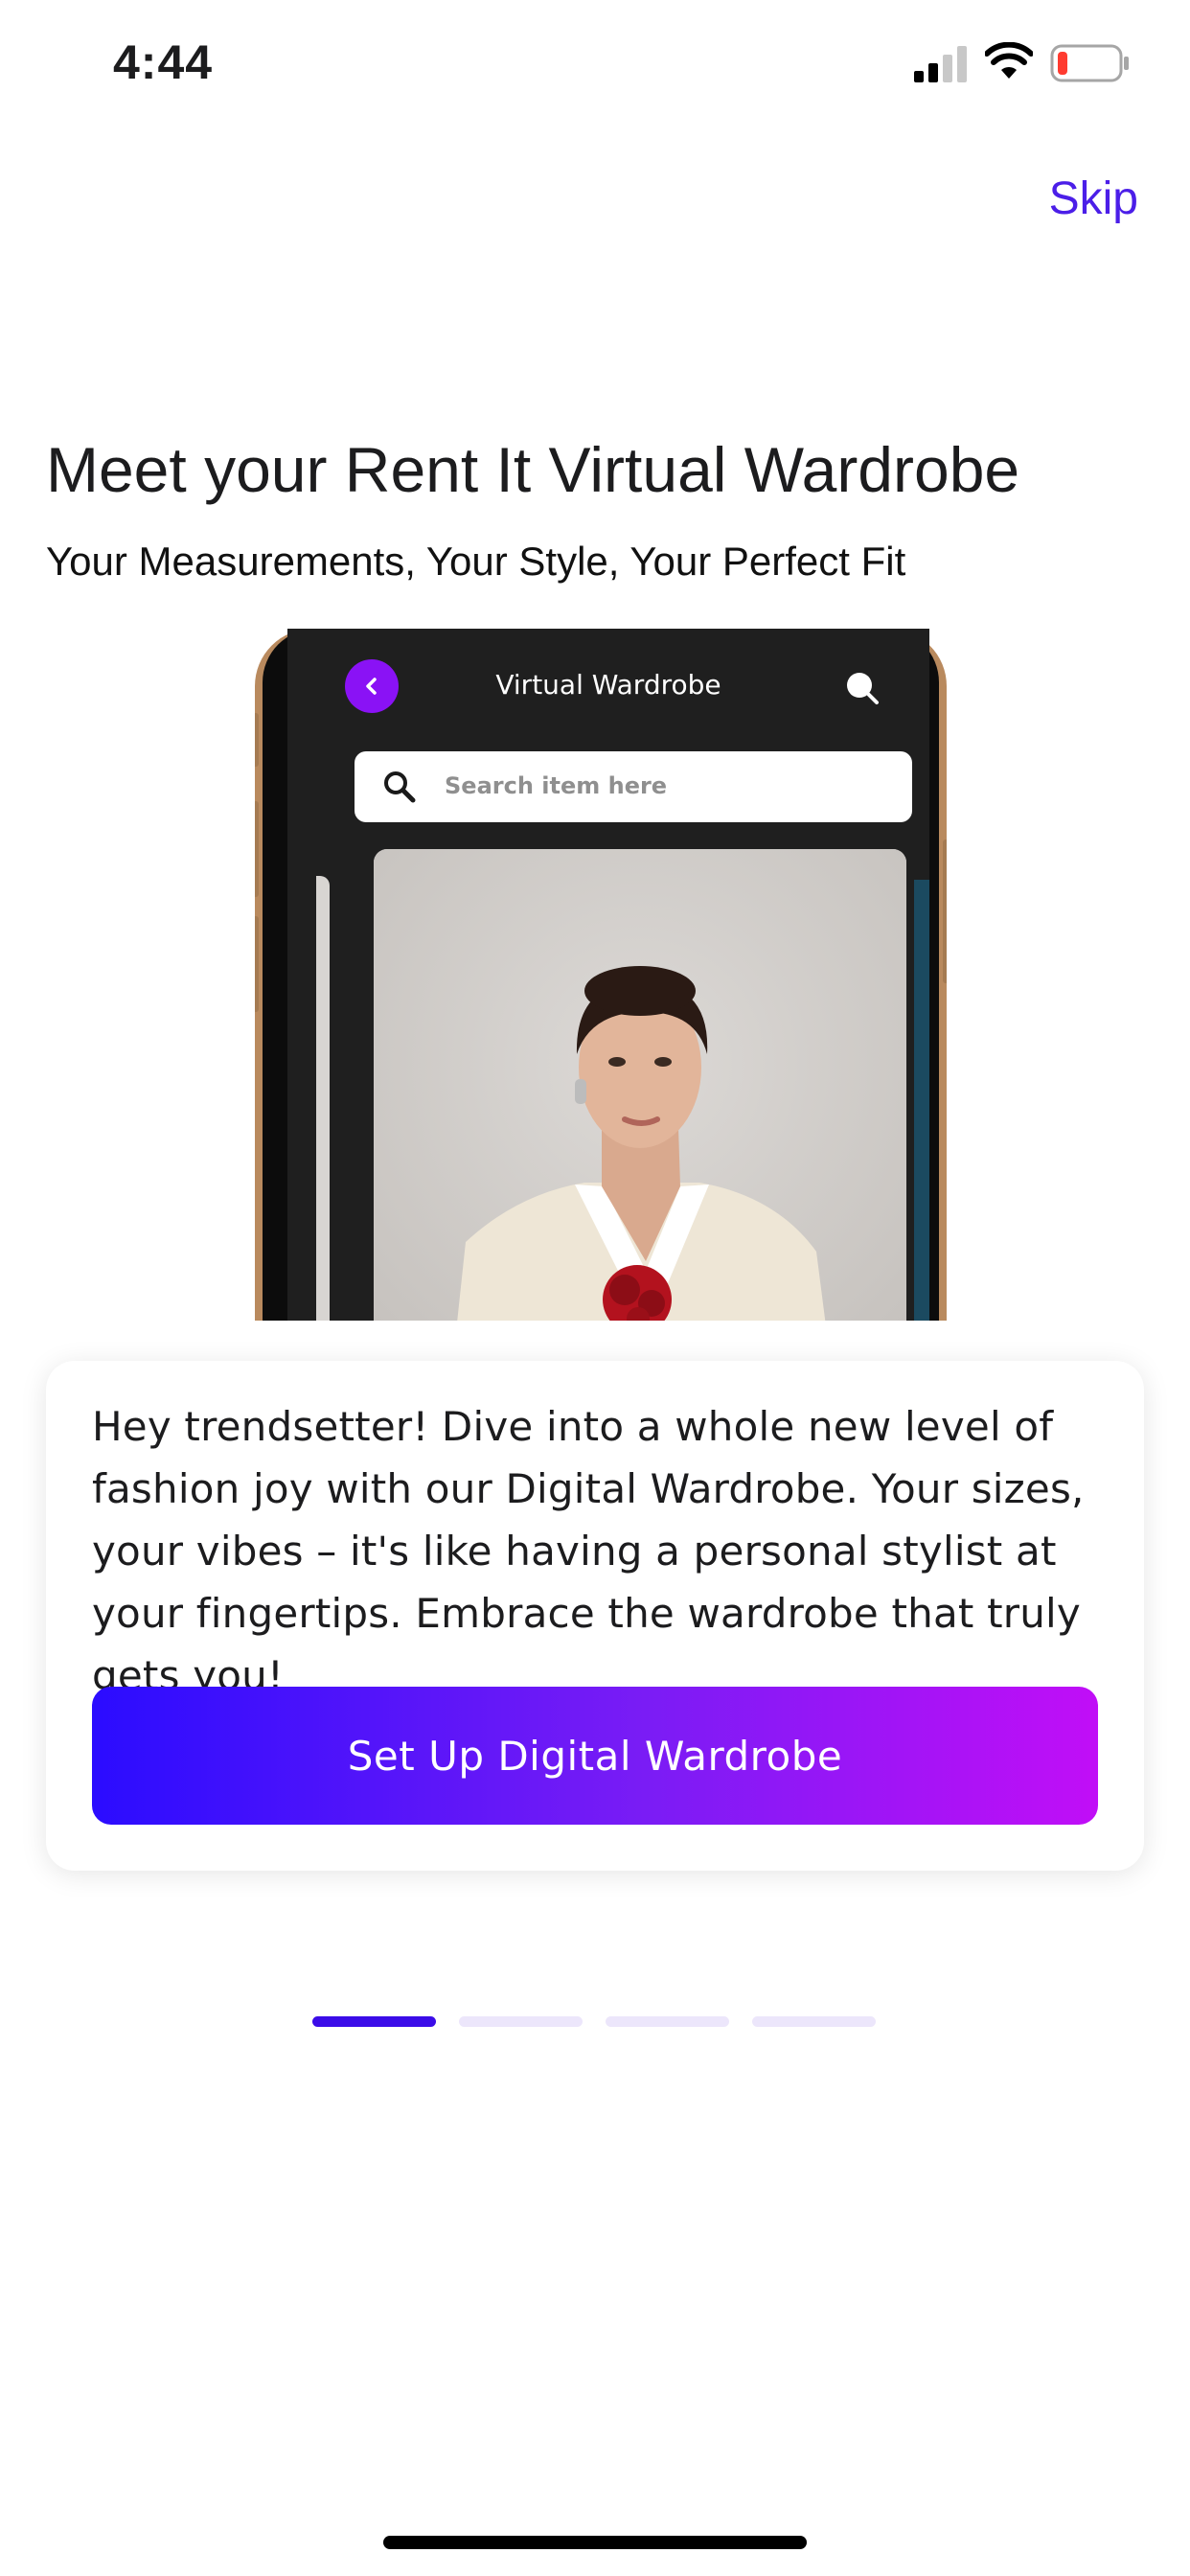 The height and width of the screenshot is (2576, 1190). I want to click on model-photo, so click(640, 1085).